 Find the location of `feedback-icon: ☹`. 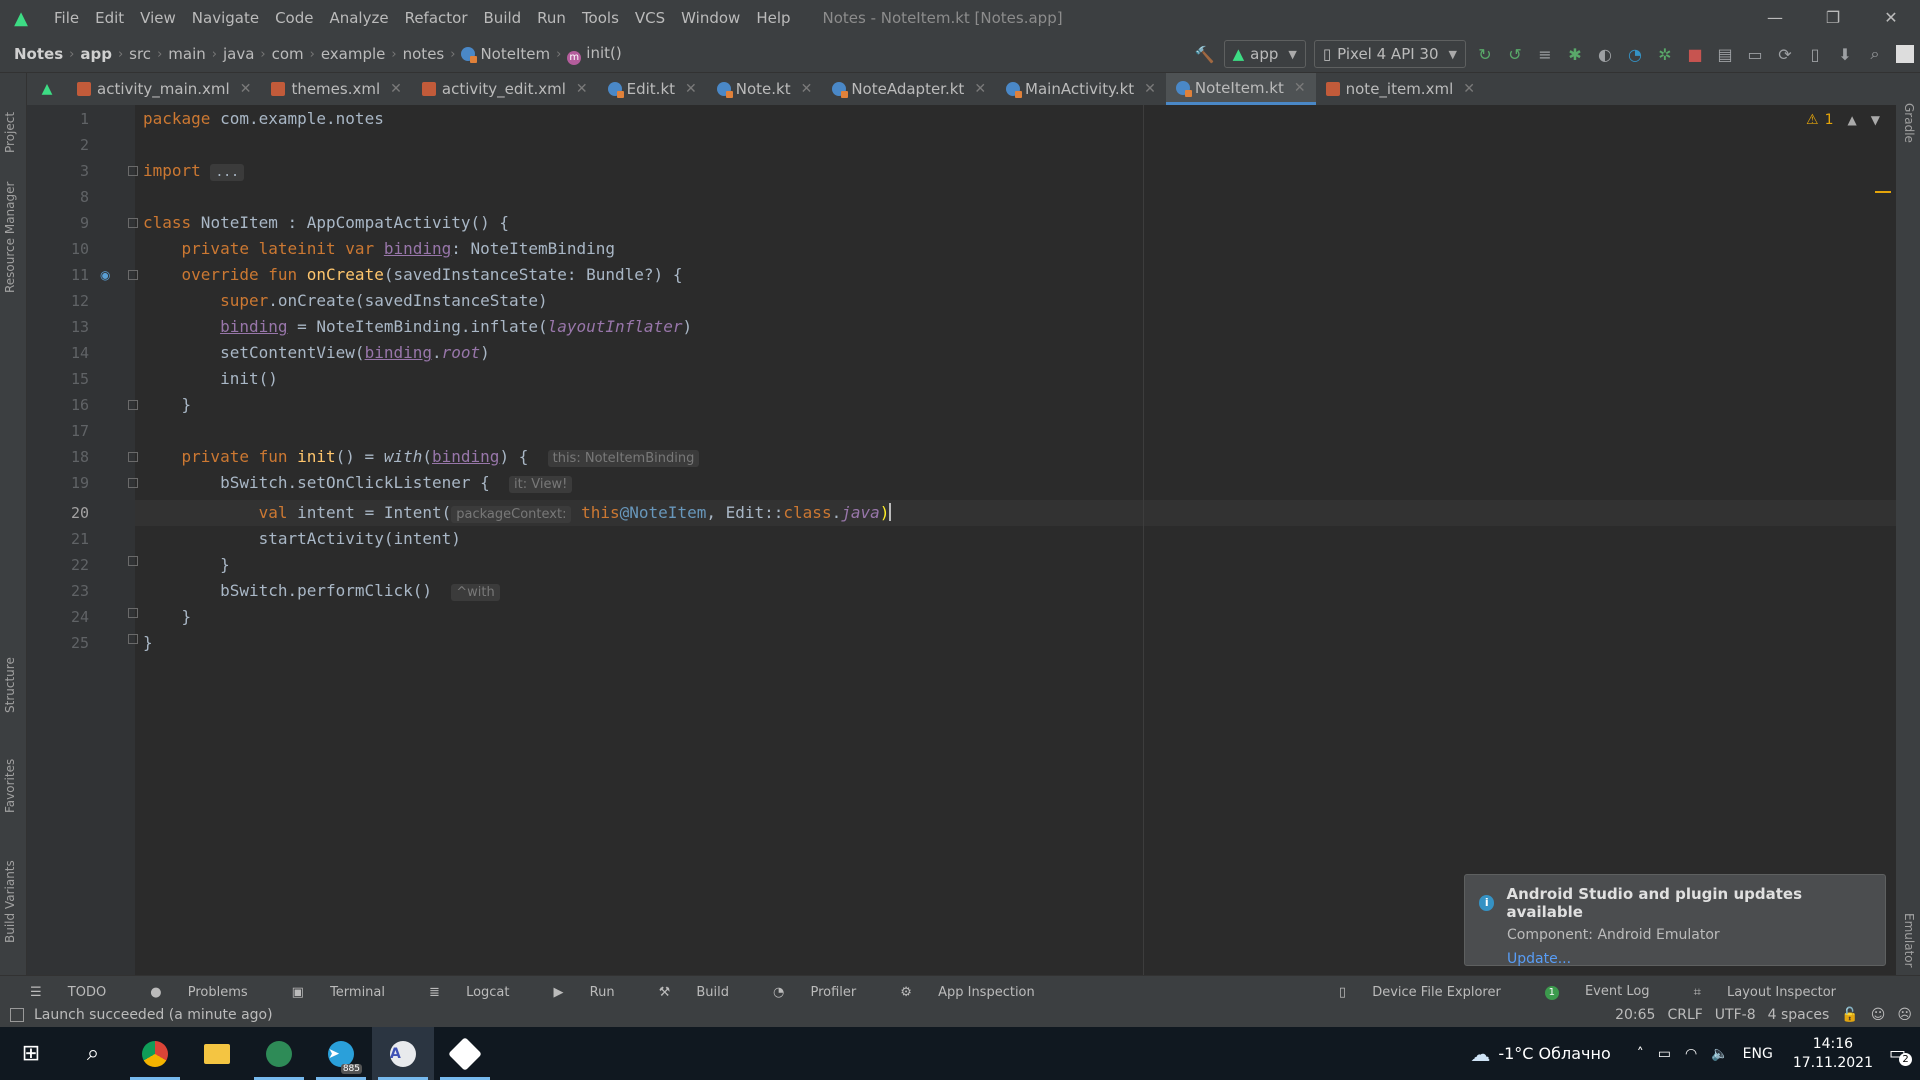

feedback-icon: ☹ is located at coordinates (1904, 1015).